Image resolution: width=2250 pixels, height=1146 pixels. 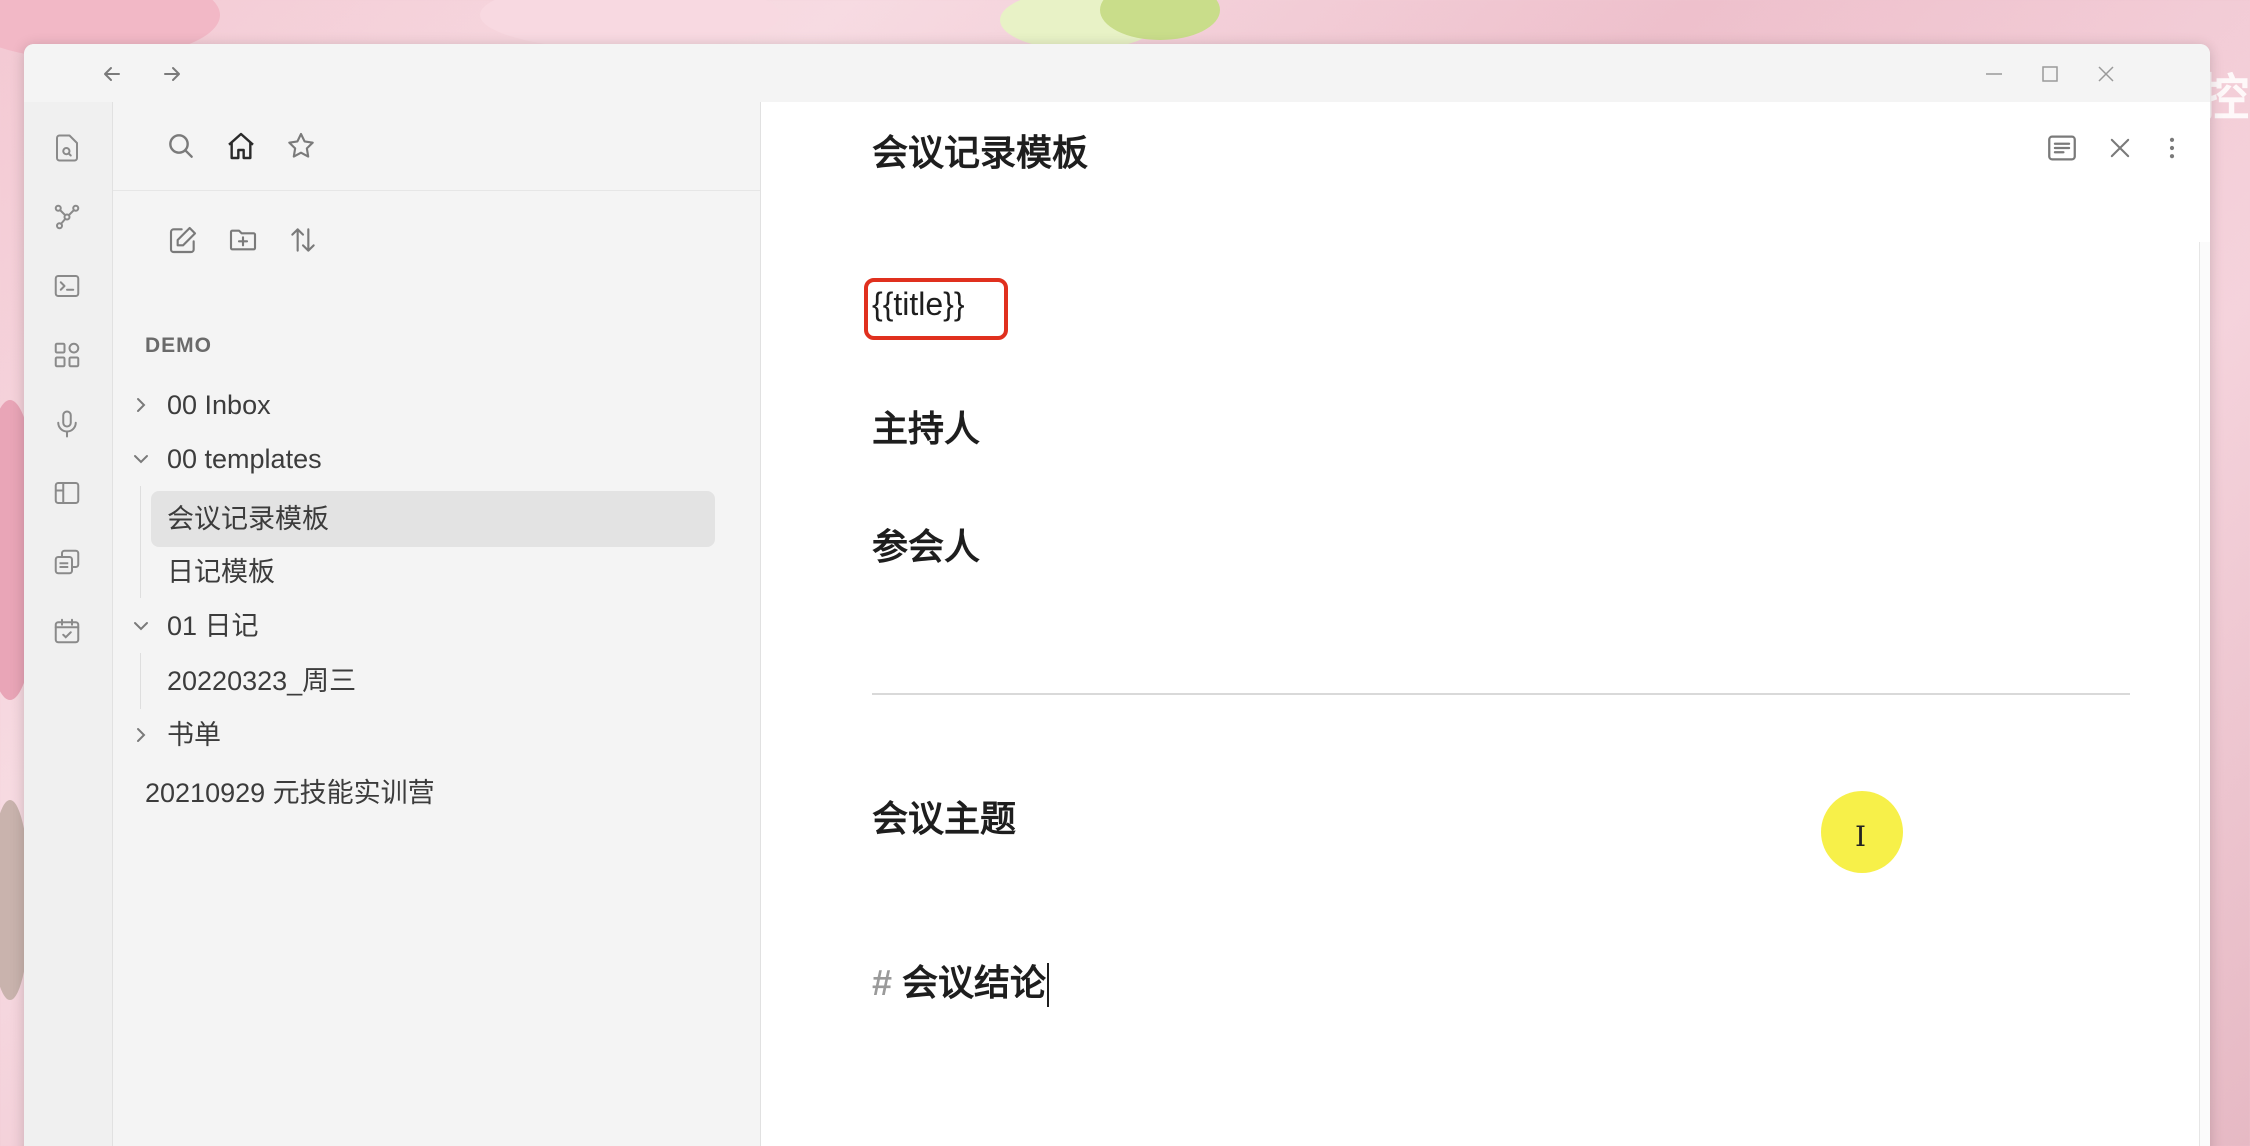 I want to click on more-options-icon, so click(x=2172, y=148).